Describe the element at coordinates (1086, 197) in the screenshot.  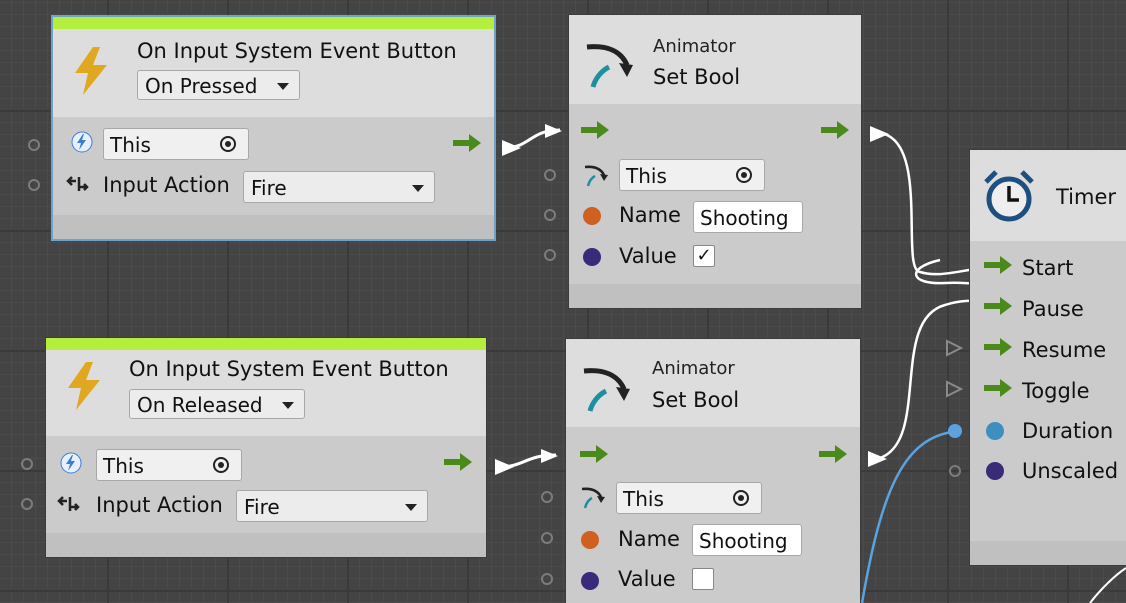
I see `node-title: Timer` at that location.